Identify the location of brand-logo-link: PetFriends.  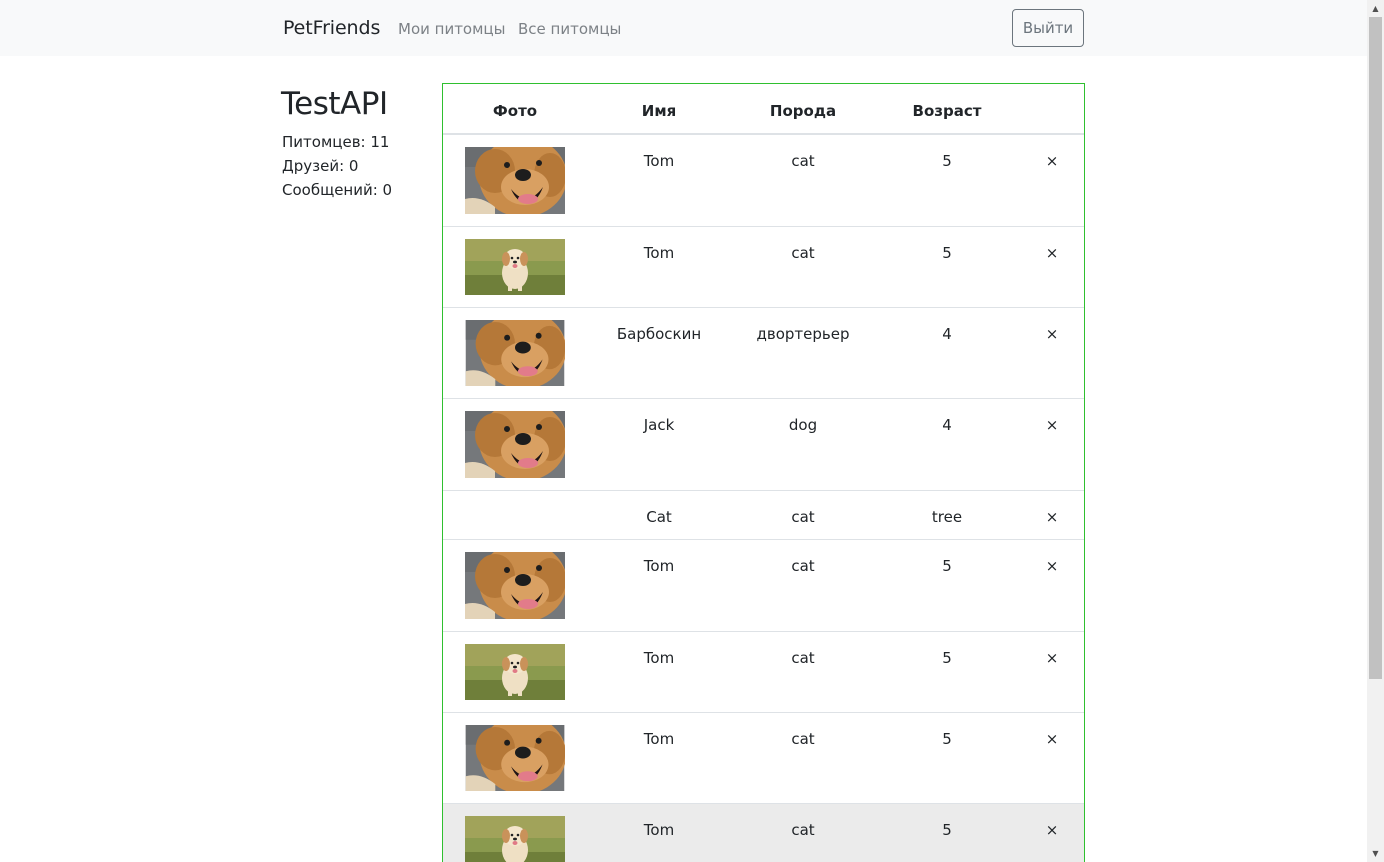
(331, 28).